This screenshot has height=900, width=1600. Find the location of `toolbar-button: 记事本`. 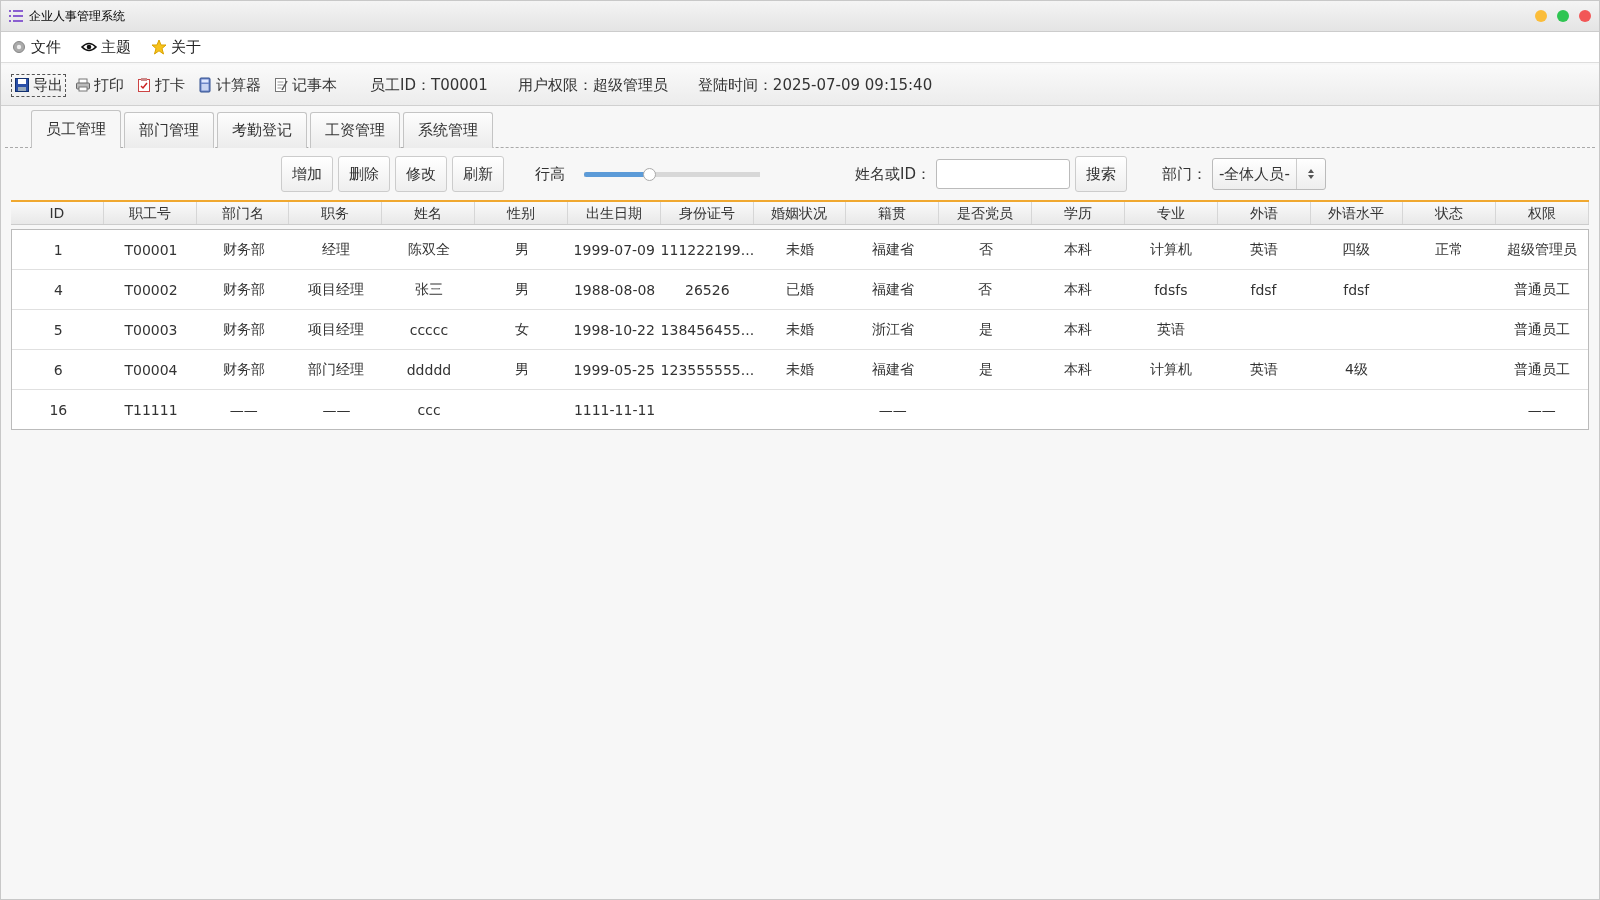

toolbar-button: 记事本 is located at coordinates (305, 85).